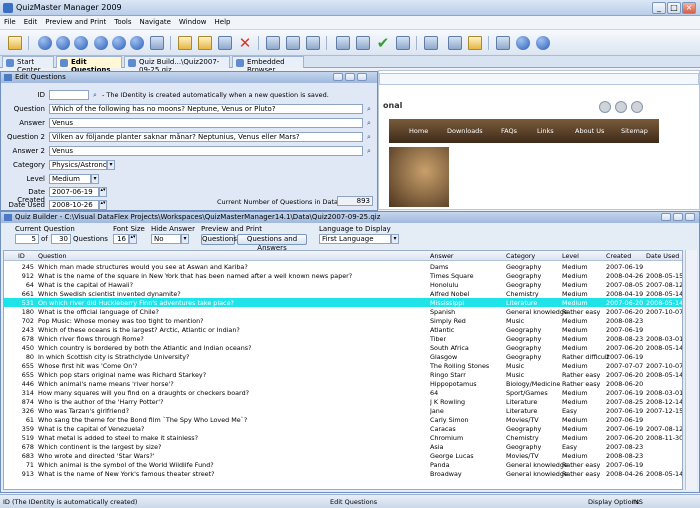 The height and width of the screenshot is (508, 700). Describe the element at coordinates (121, 239) in the screenshot. I see `font-size-field: 16` at that location.